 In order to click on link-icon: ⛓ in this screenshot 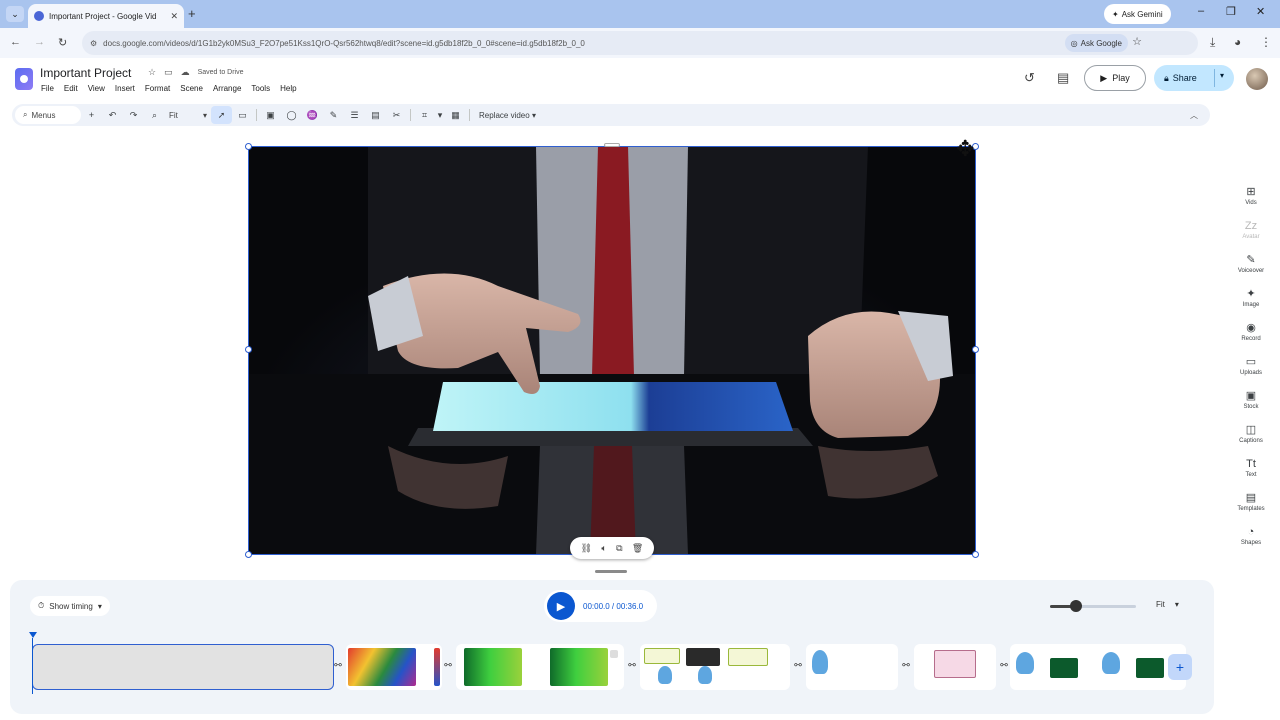, I will do `click(586, 548)`.